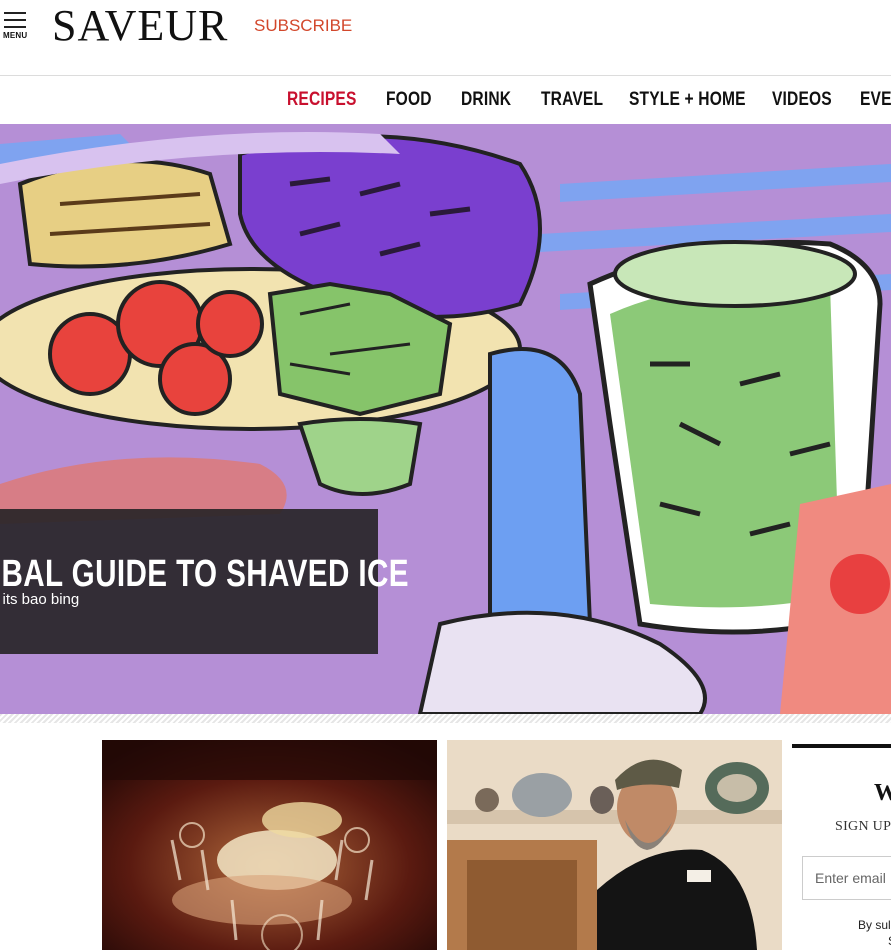 The height and width of the screenshot is (950, 891). Describe the element at coordinates (445, 718) in the screenshot. I see `divider` at that location.